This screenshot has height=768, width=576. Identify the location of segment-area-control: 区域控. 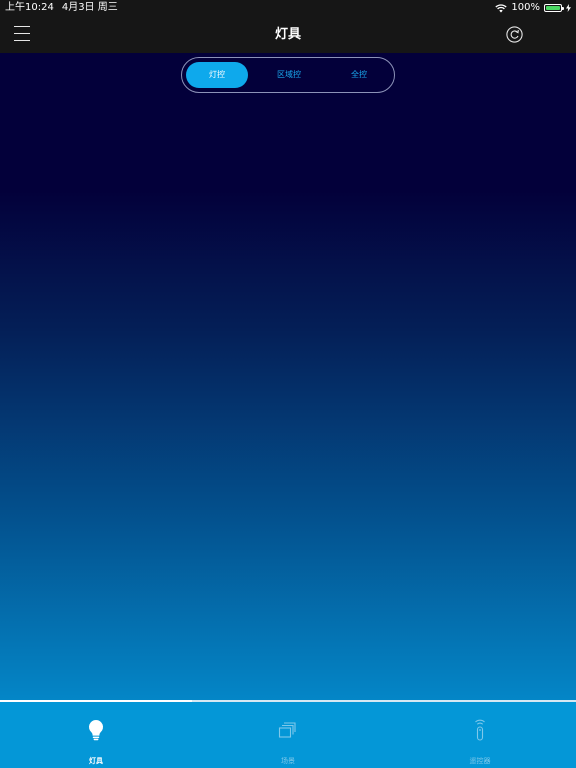
(289, 75).